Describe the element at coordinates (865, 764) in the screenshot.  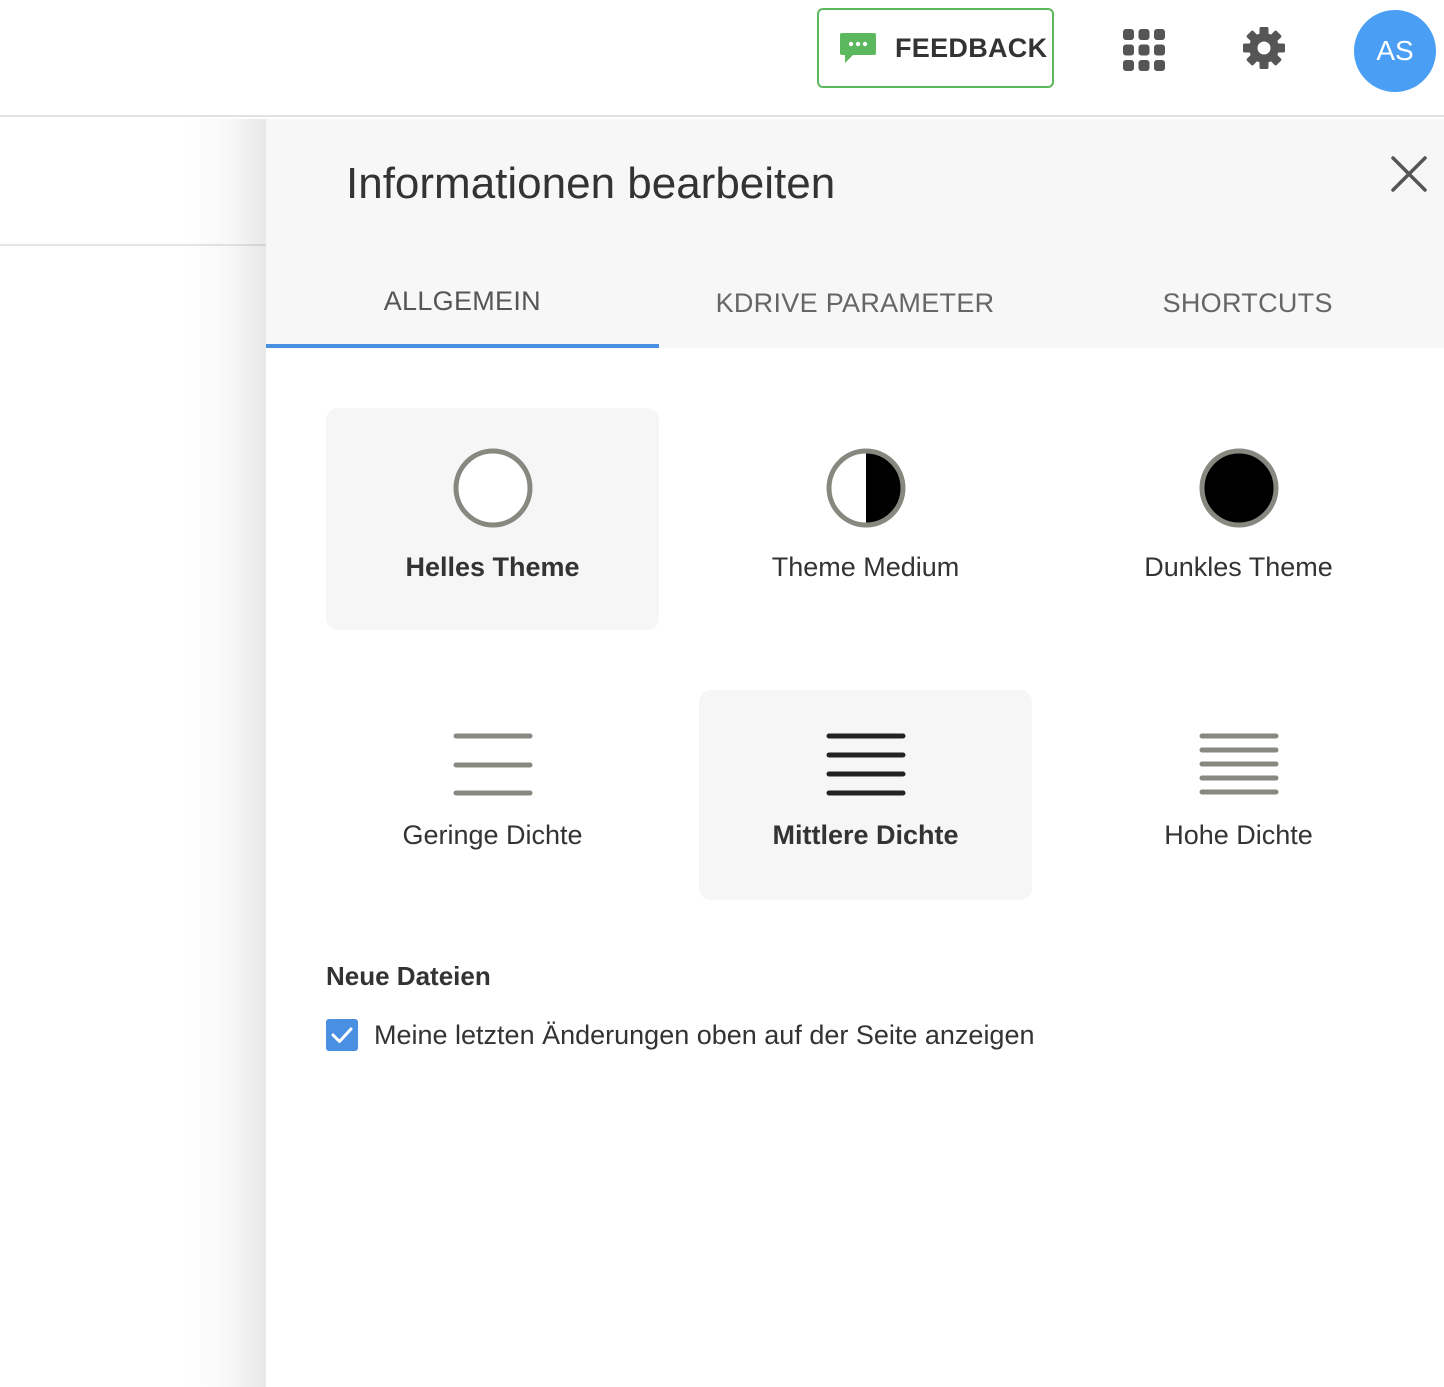
I see `medium-density-icon` at that location.